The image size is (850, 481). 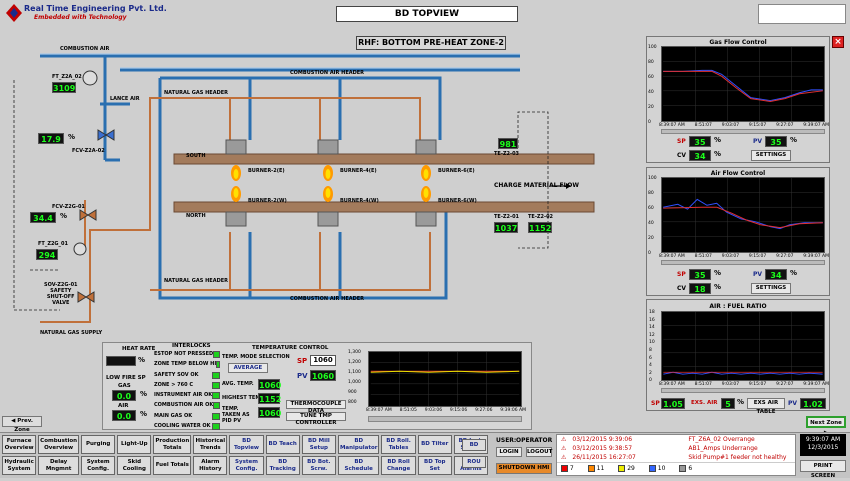 What do you see at coordinates (718, 287) in the screenshot?
I see `air-cv-unit: %` at bounding box center [718, 287].